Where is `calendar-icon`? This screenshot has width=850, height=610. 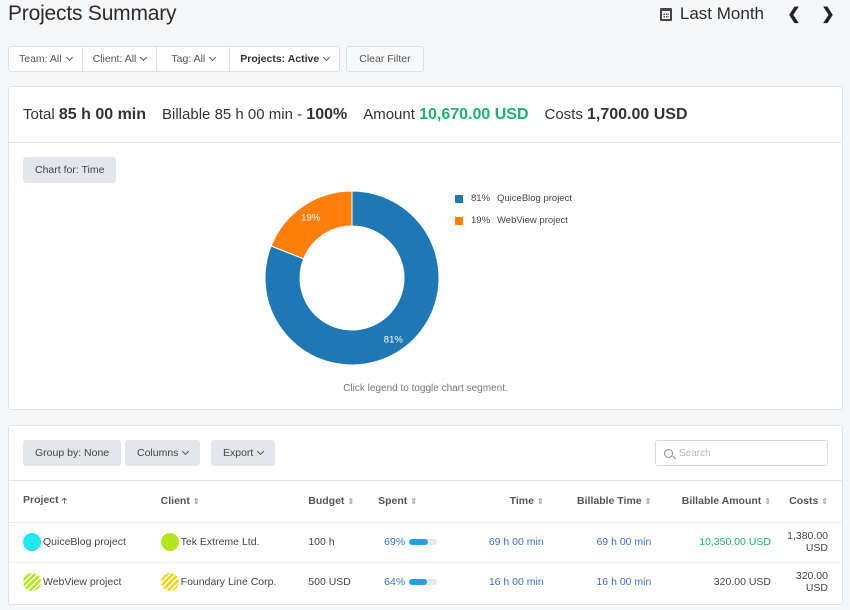
calendar-icon is located at coordinates (665, 14).